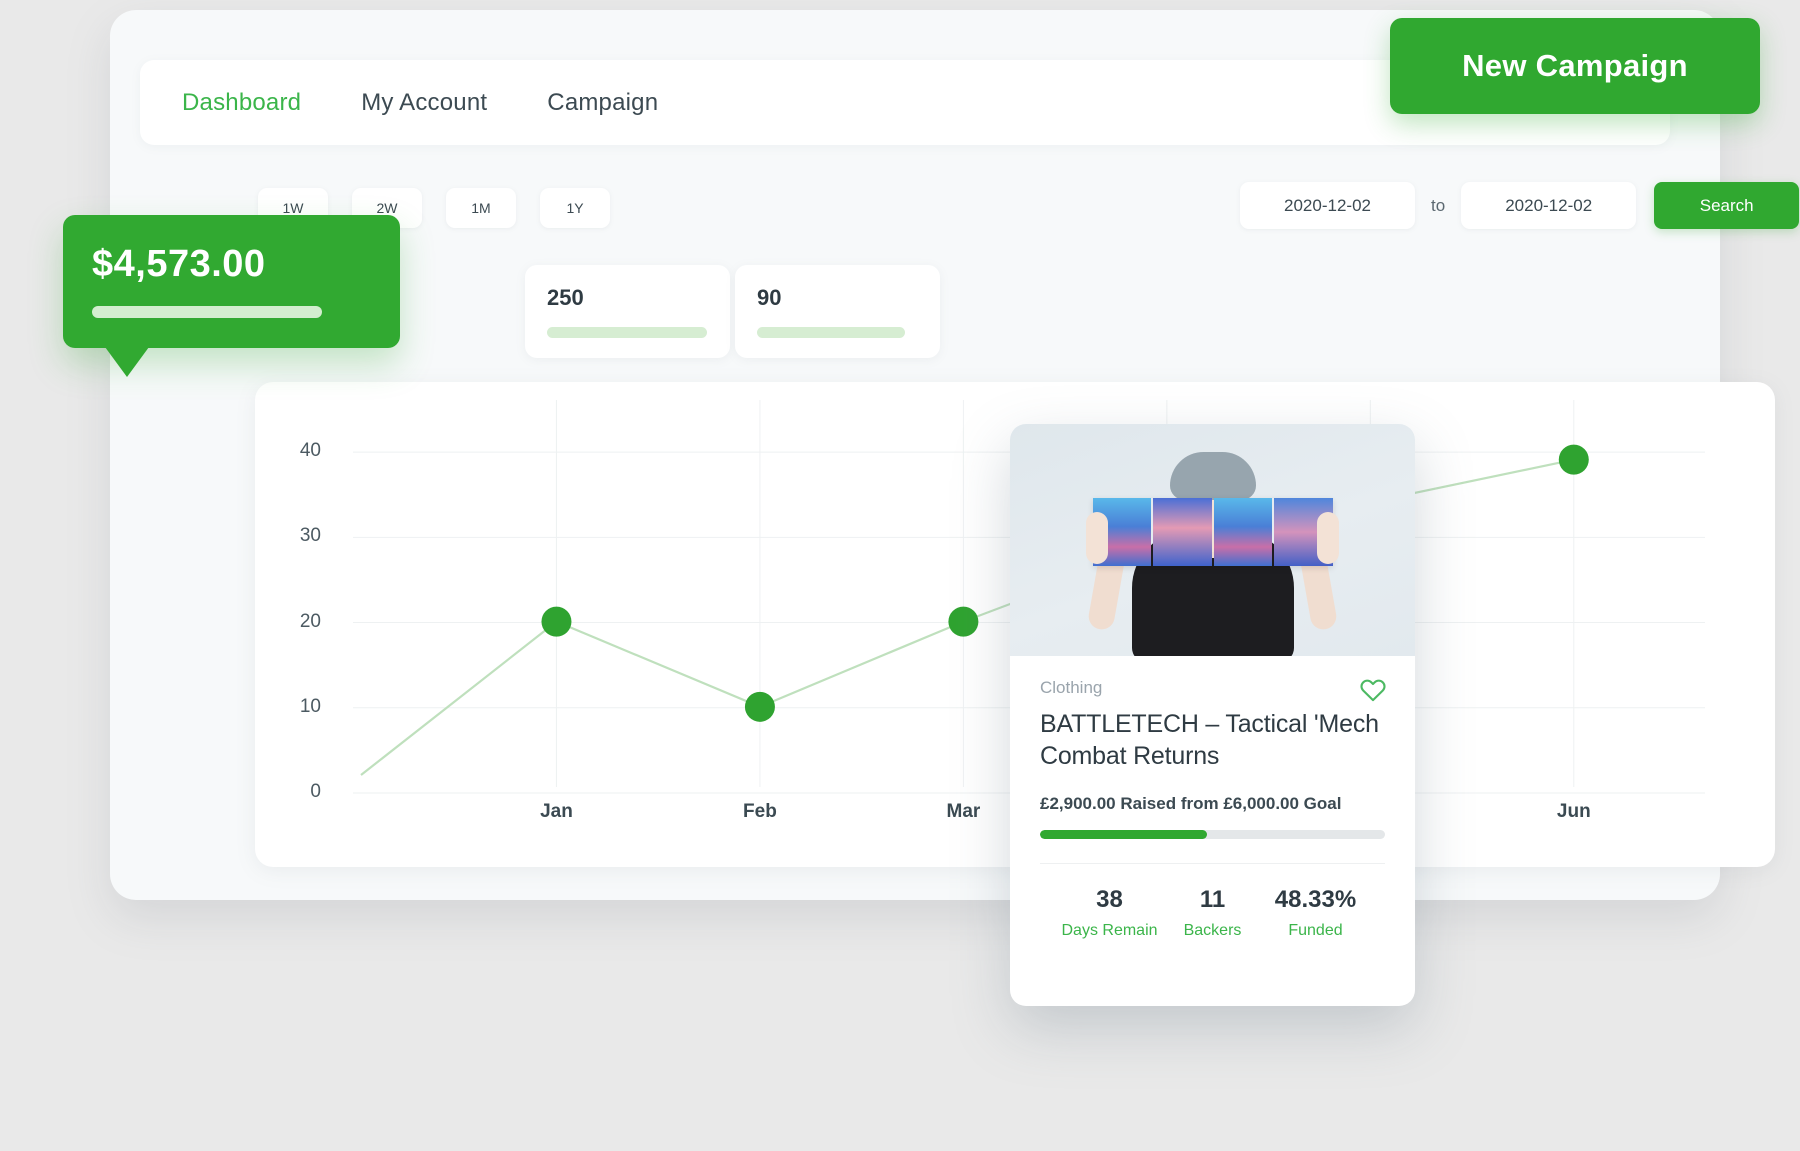  I want to click on stat-card-campaigns: 90, so click(837, 311).